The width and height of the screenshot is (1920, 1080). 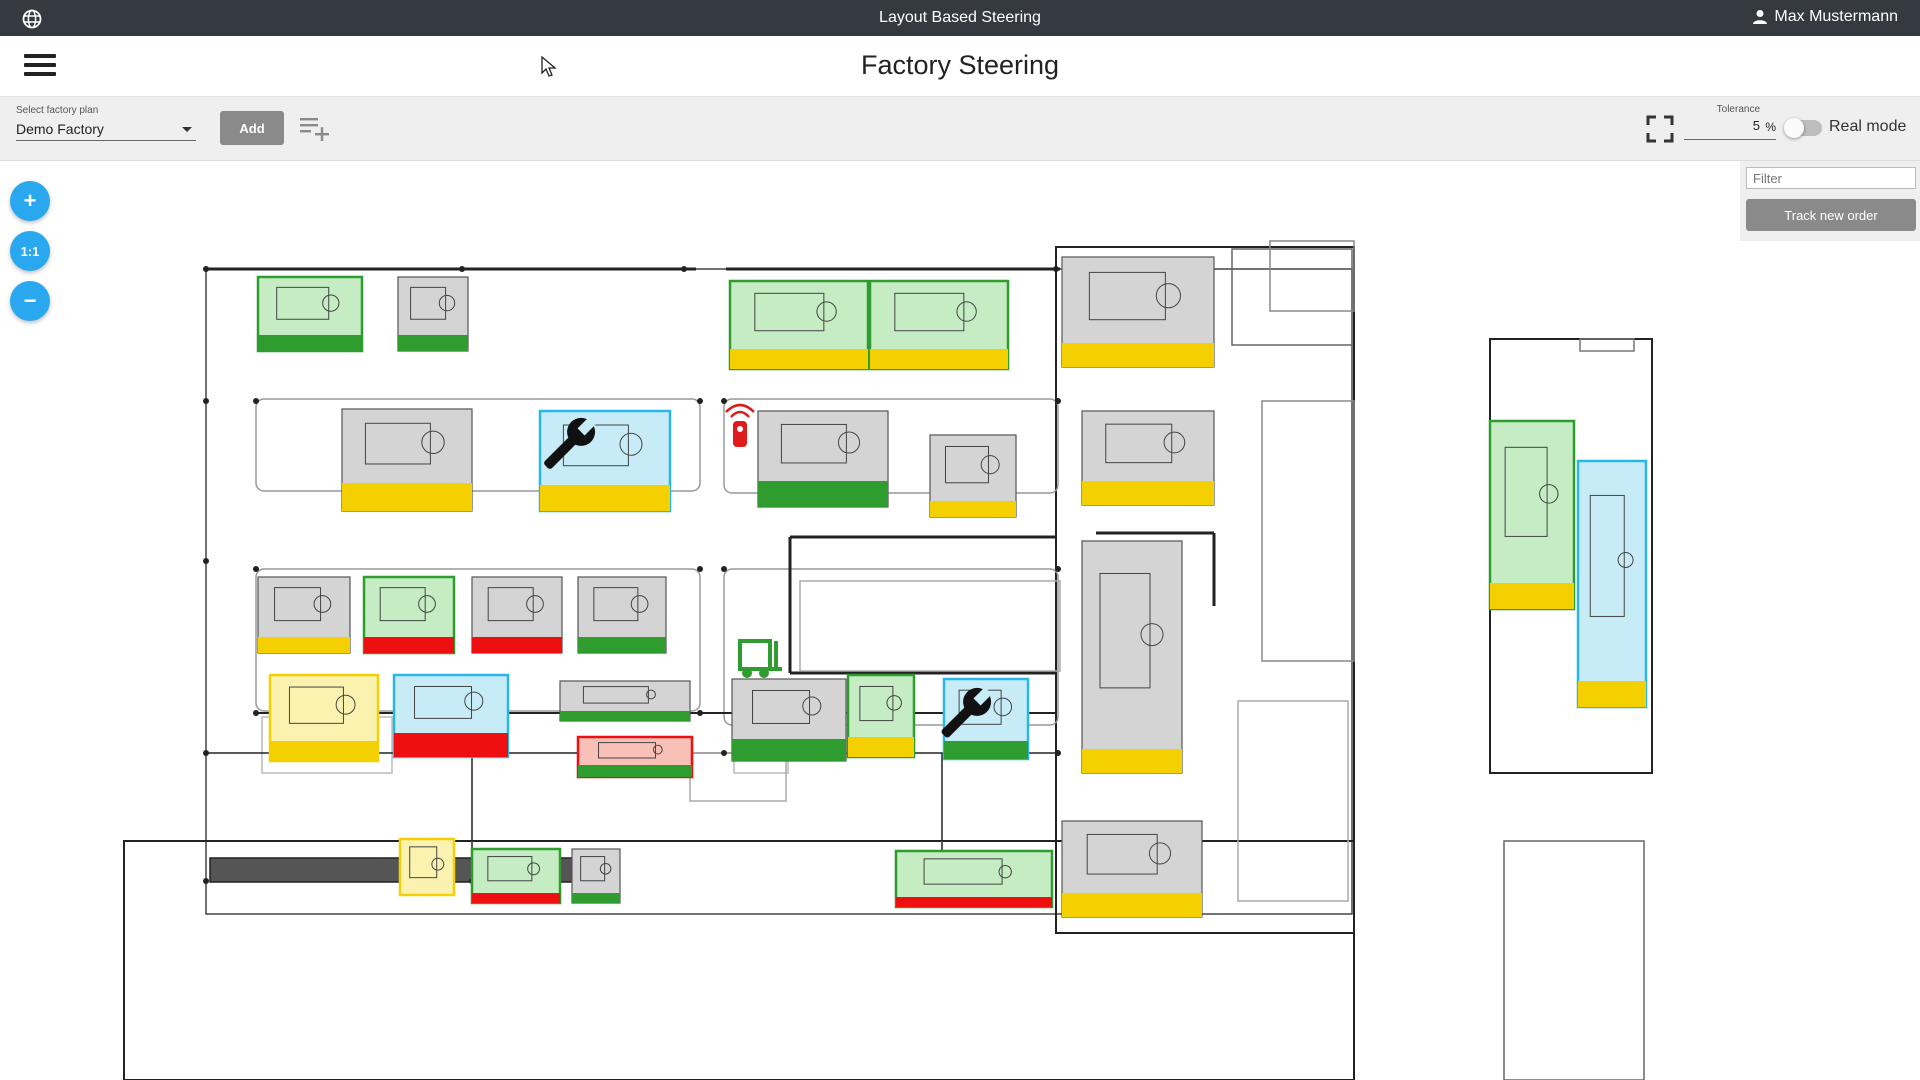 What do you see at coordinates (1836, 16) in the screenshot?
I see `user-name: Max Mustermann` at bounding box center [1836, 16].